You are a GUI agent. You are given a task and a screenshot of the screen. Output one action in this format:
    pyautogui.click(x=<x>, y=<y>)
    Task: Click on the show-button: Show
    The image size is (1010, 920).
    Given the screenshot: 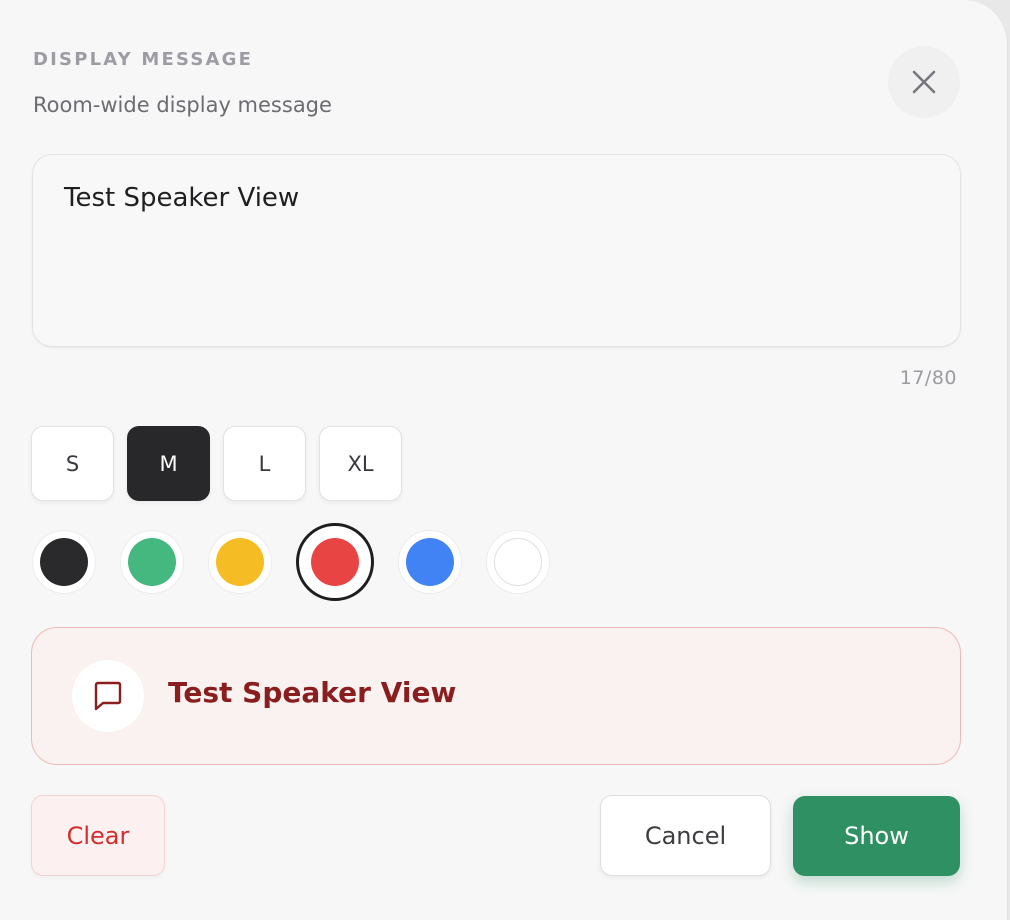 What is the action you would take?
    pyautogui.click(x=876, y=836)
    